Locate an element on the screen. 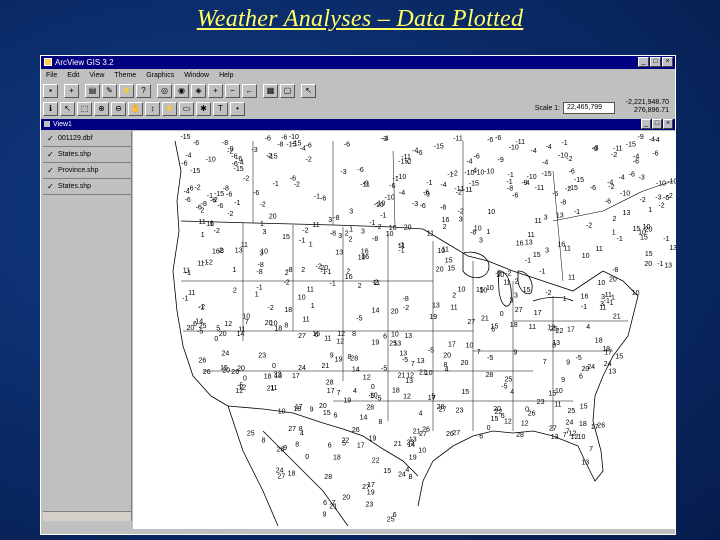 The height and width of the screenshot is (540, 720). station-value-label: 27 is located at coordinates (553, 428).